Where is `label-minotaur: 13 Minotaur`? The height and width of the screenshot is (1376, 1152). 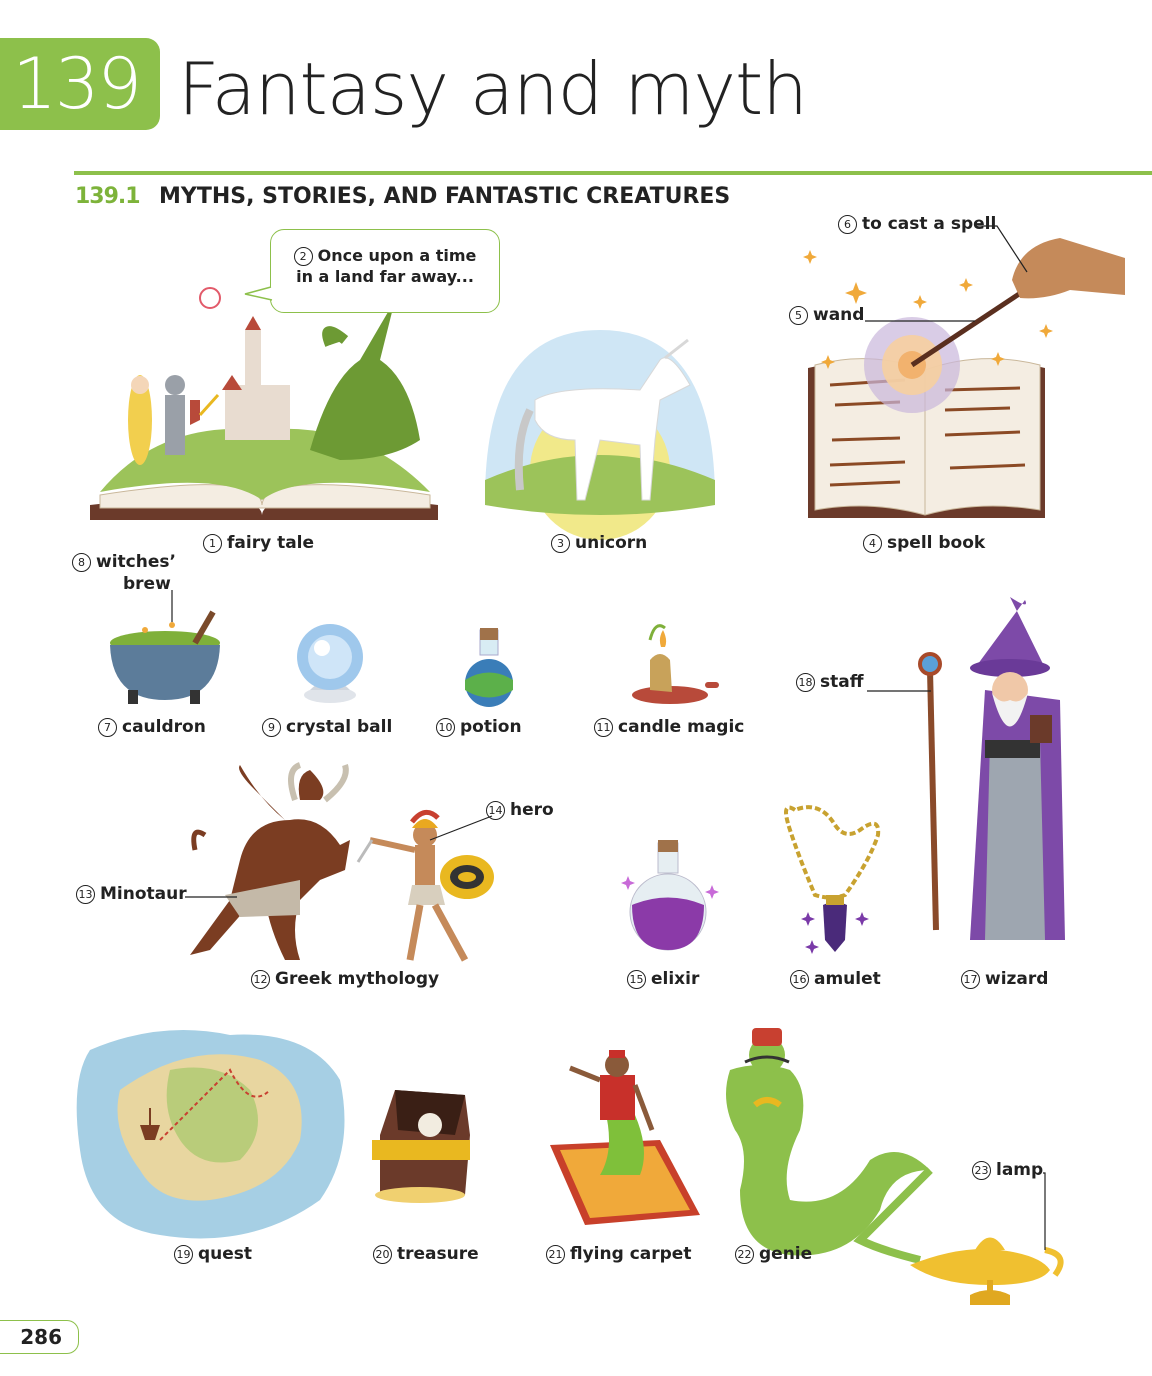
label-minotaur: 13 Minotaur is located at coordinates (131, 894).